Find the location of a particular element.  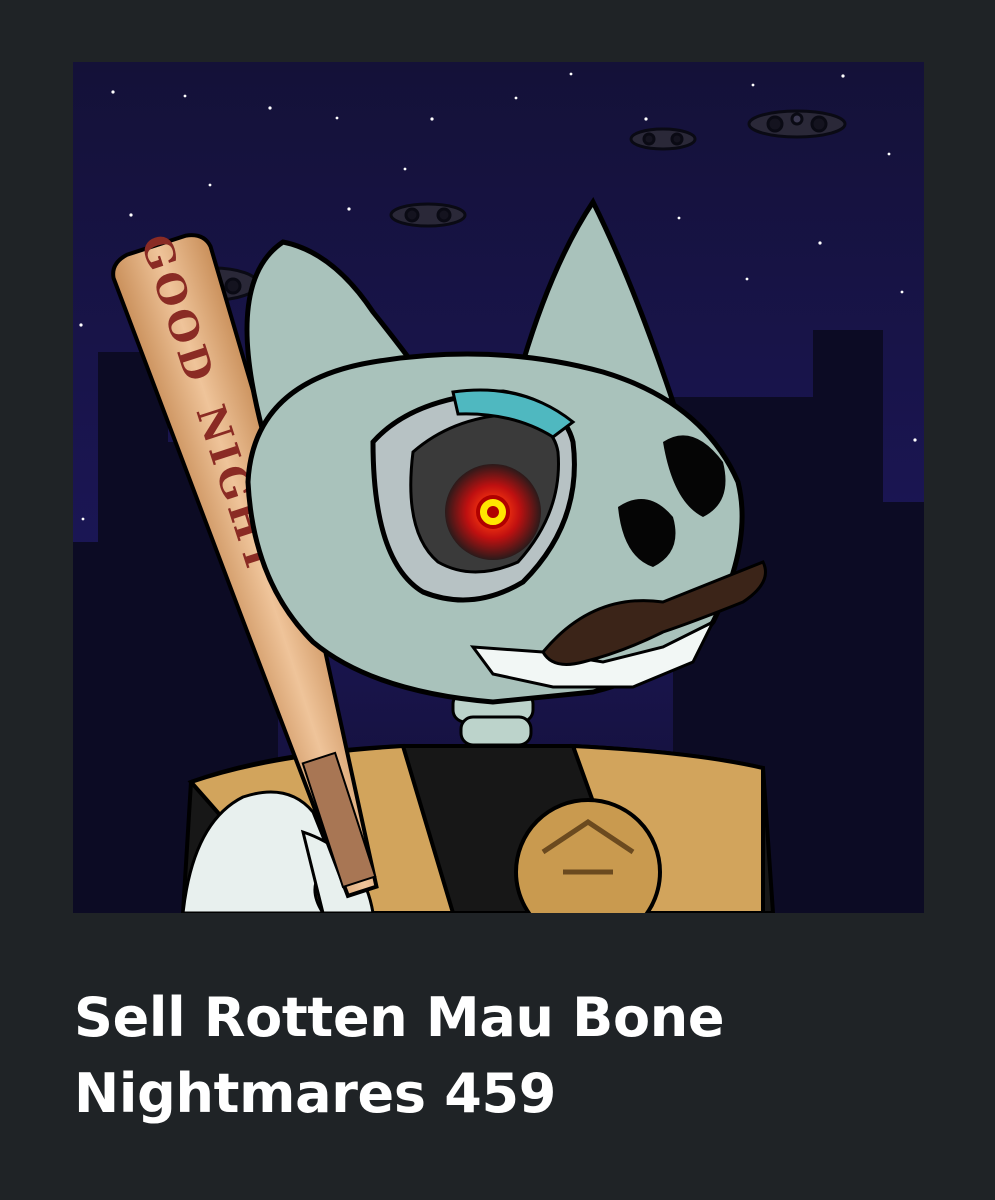

nft-title: Sell Rotten Mau Bone Nightmares 459 is located at coordinates (399, 1055).